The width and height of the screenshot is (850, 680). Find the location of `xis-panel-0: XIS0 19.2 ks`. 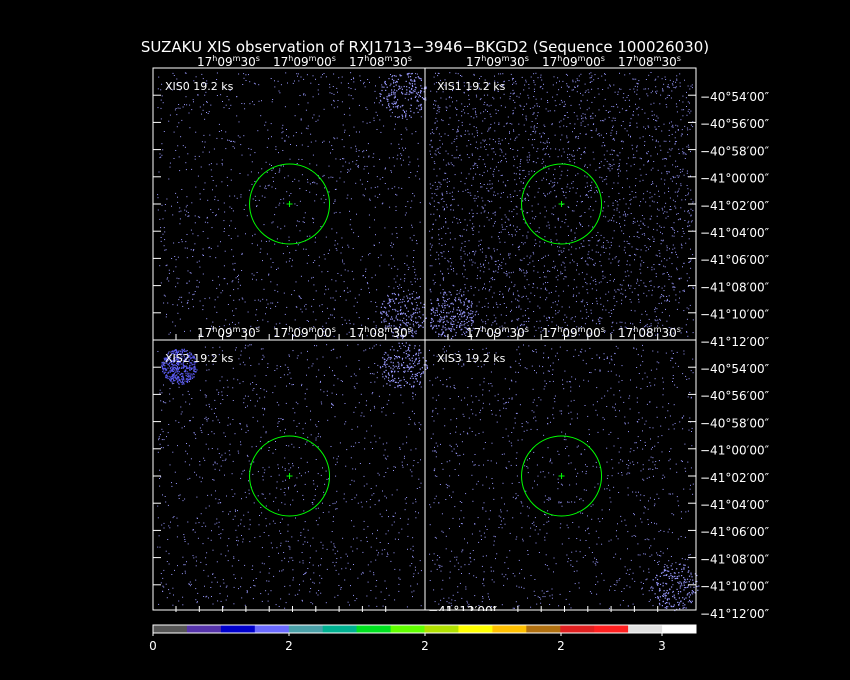

xis-panel-0: XIS0 19.2 ks is located at coordinates (292, 205).